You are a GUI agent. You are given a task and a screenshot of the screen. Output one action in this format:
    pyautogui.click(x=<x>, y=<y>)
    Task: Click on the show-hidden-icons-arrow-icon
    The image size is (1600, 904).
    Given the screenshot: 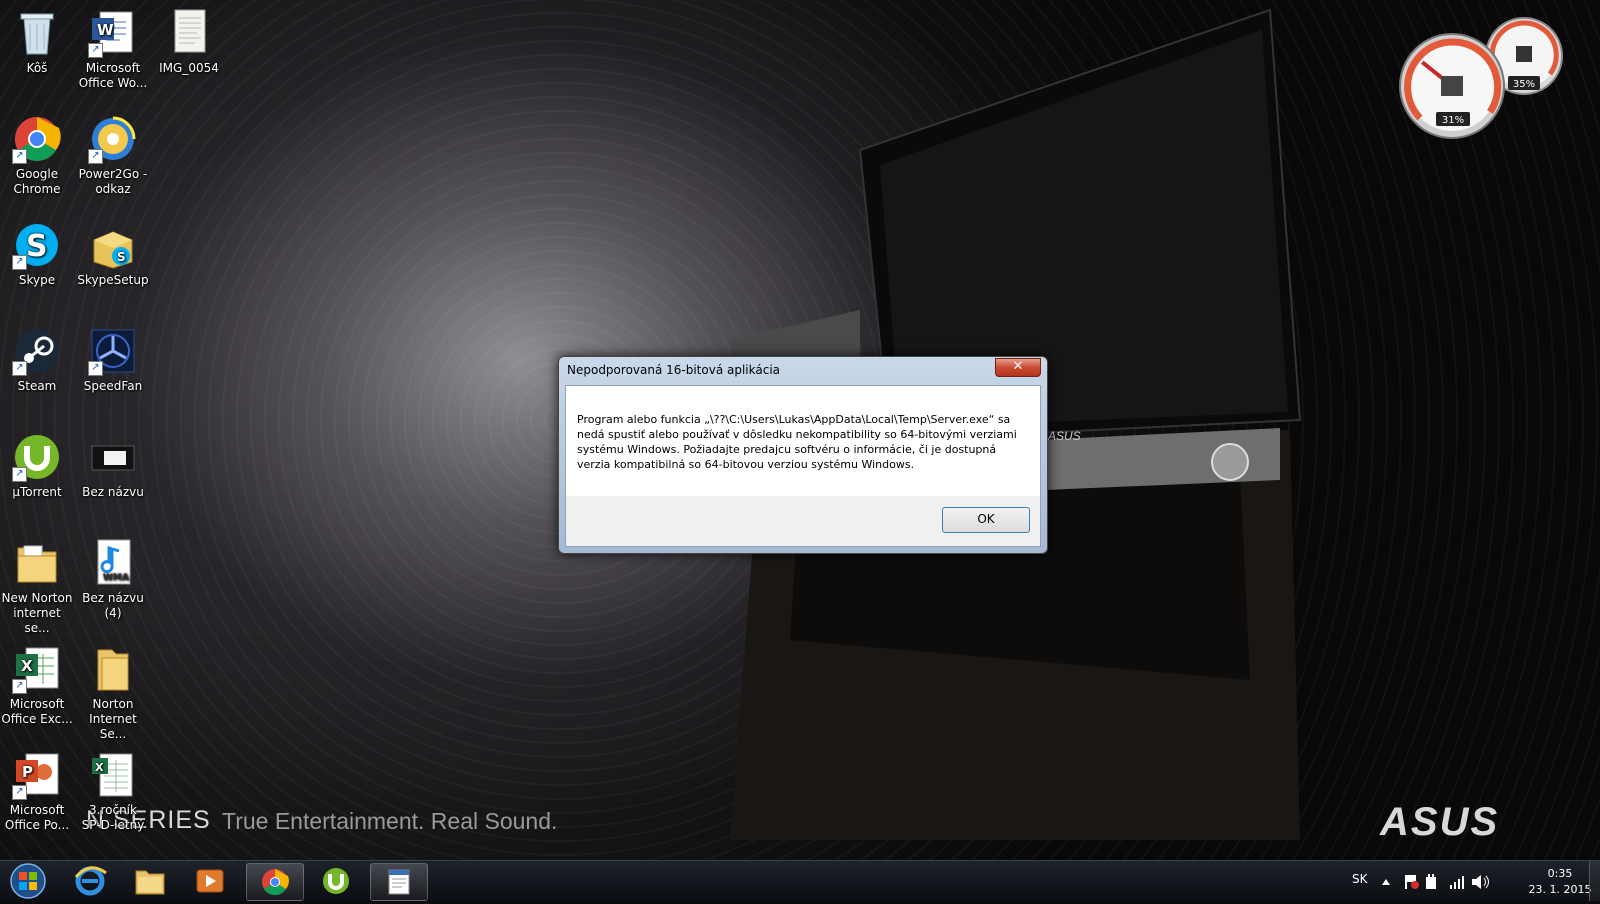 What is the action you would take?
    pyautogui.click(x=1386, y=882)
    